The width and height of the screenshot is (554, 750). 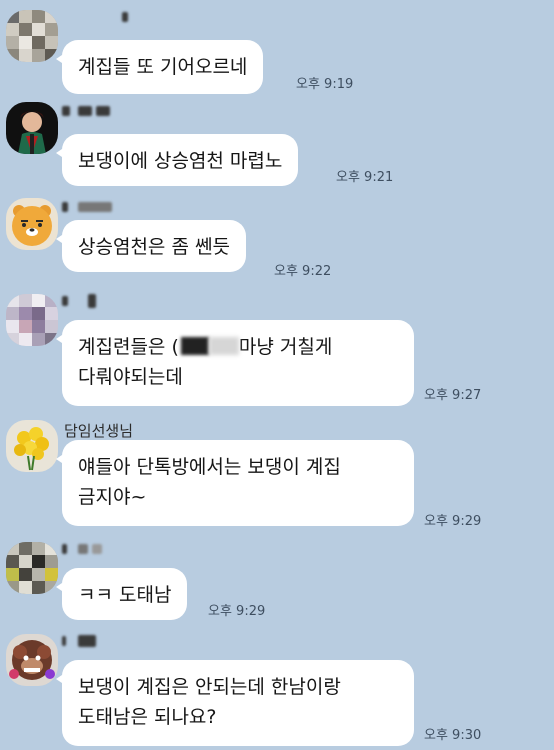 I want to click on message-text: 도태남은 되나요?, so click(x=147, y=717).